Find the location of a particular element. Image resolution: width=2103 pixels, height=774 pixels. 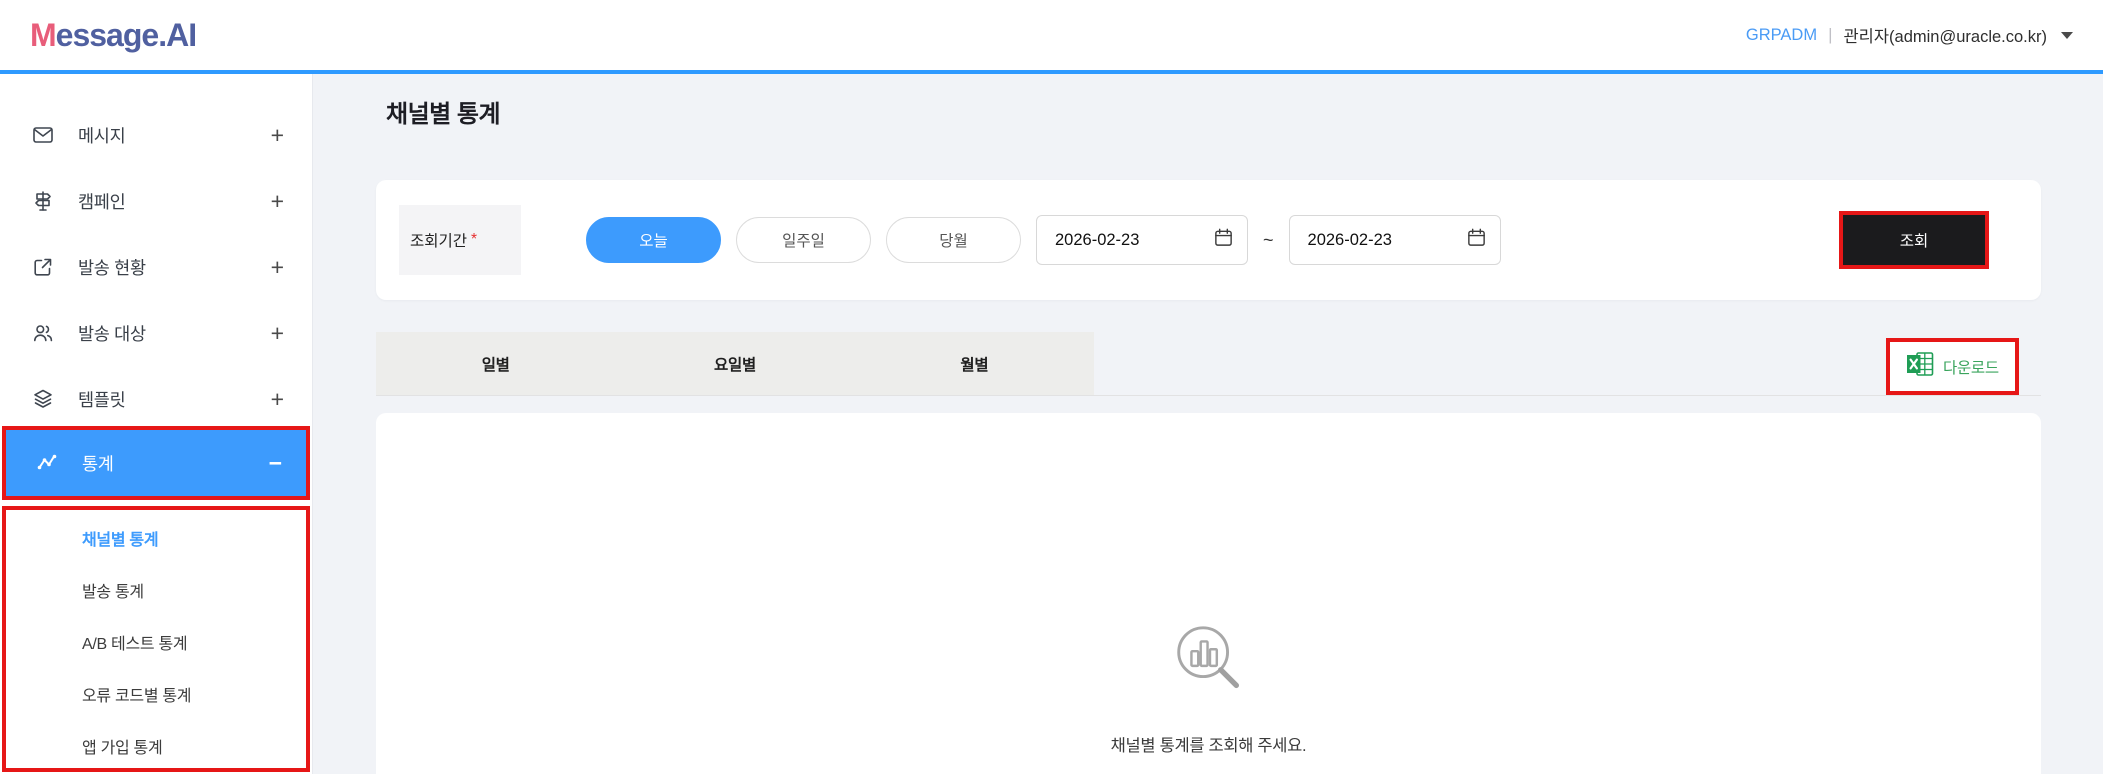

sidebar-item-label: 발송 현황 is located at coordinates (112, 267).